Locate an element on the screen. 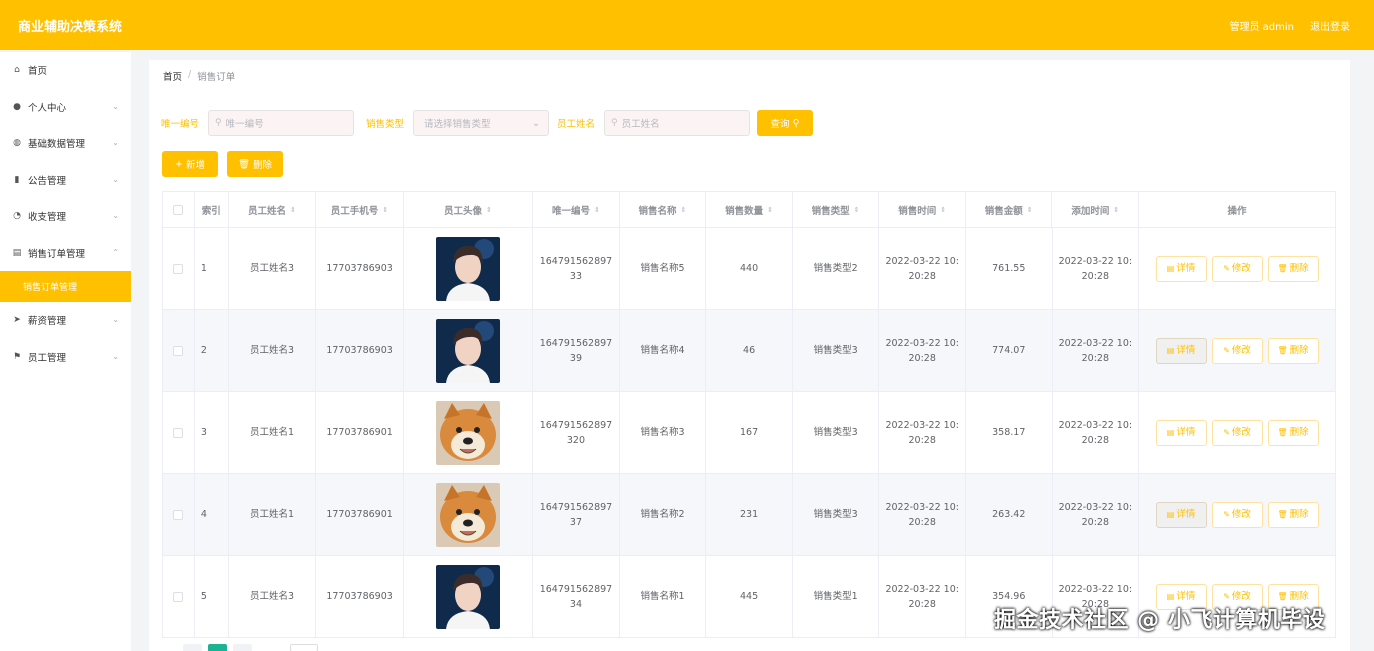  cell-name: 员工姓名3 is located at coordinates (273, 268).